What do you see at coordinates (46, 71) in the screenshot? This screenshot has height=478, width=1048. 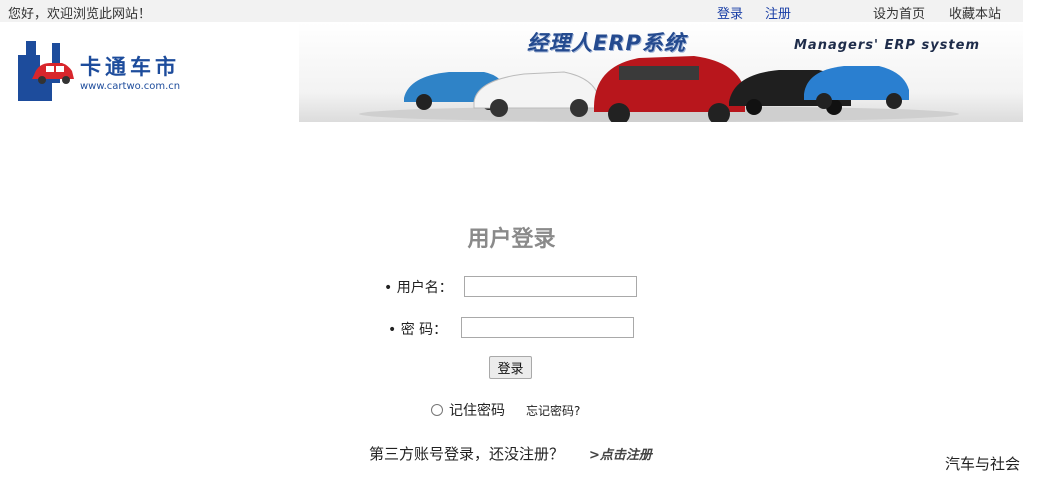 I see `car-logo-icon` at bounding box center [46, 71].